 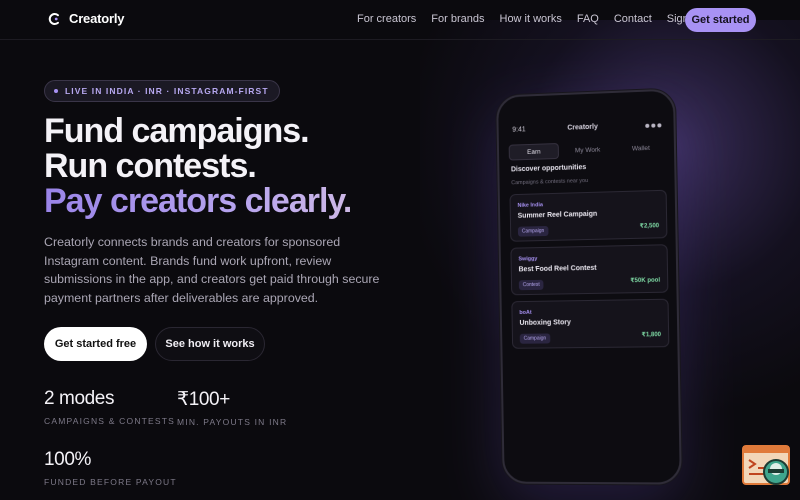 What do you see at coordinates (545, 323) in the screenshot?
I see `card-title: Unboxing Story` at bounding box center [545, 323].